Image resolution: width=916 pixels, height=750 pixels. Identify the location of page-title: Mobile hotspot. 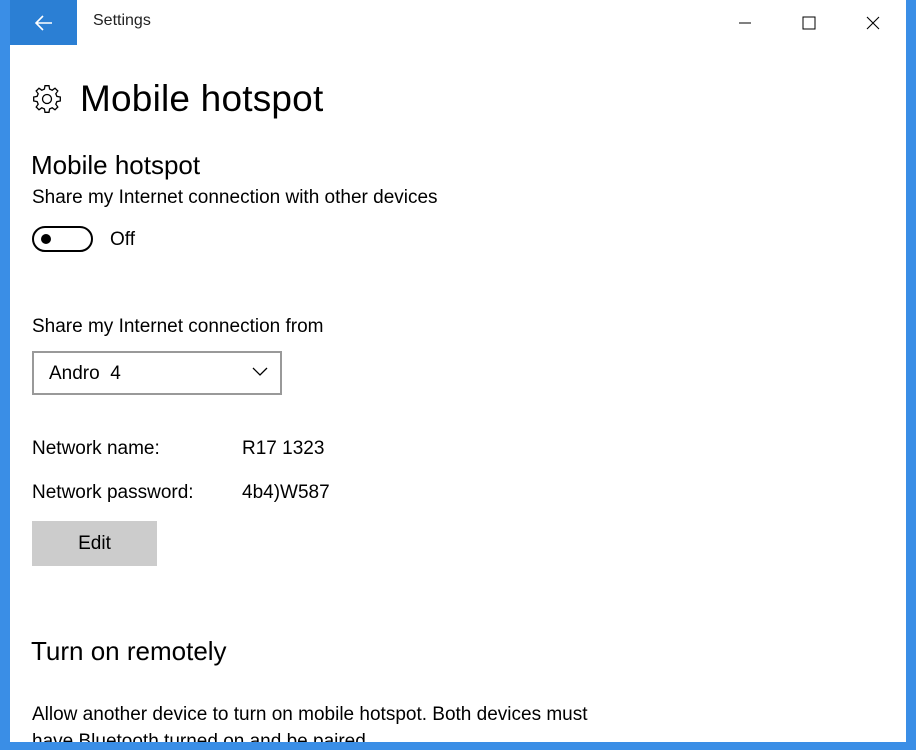
(202, 98).